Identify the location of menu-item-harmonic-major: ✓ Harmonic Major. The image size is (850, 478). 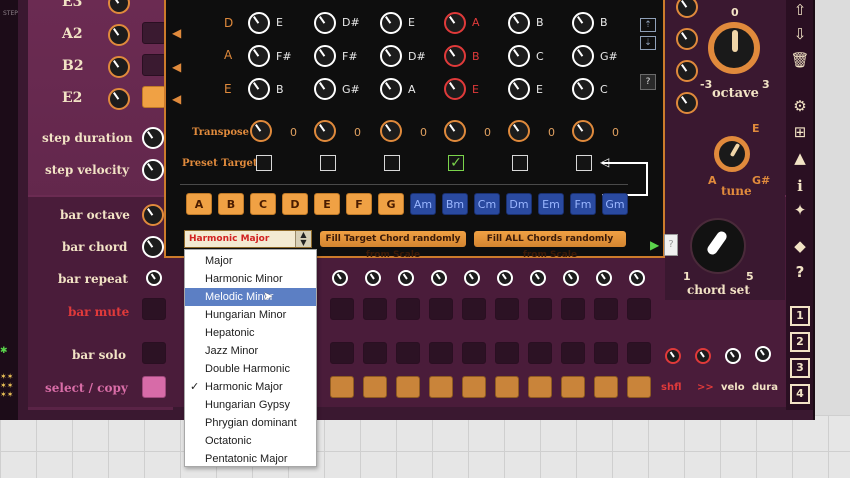
(250, 387).